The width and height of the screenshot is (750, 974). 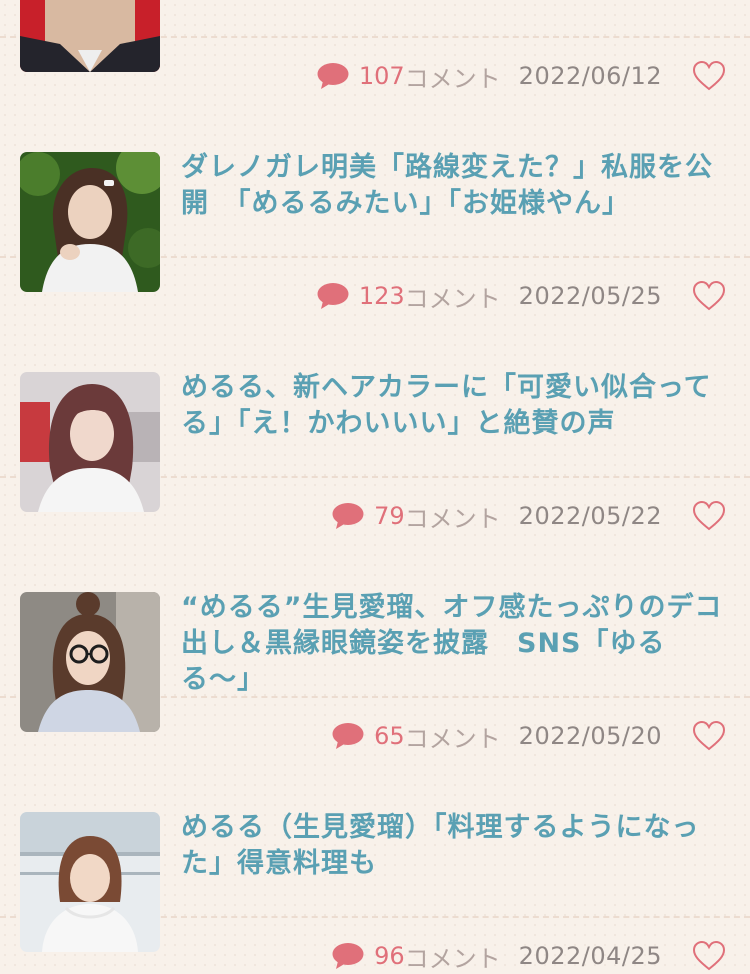 I want to click on comment-count: 96, so click(x=389, y=956).